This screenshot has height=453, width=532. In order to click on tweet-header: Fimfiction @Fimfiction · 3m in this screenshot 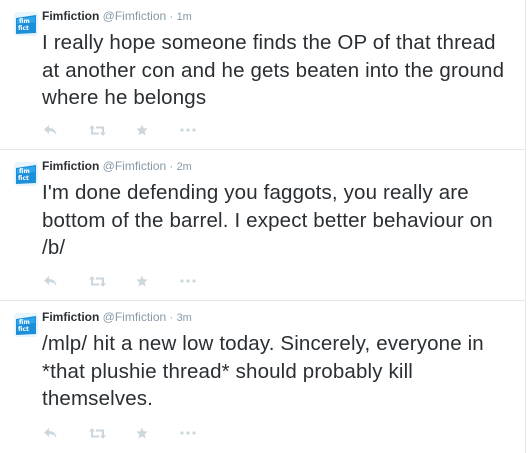, I will do `click(117, 317)`.